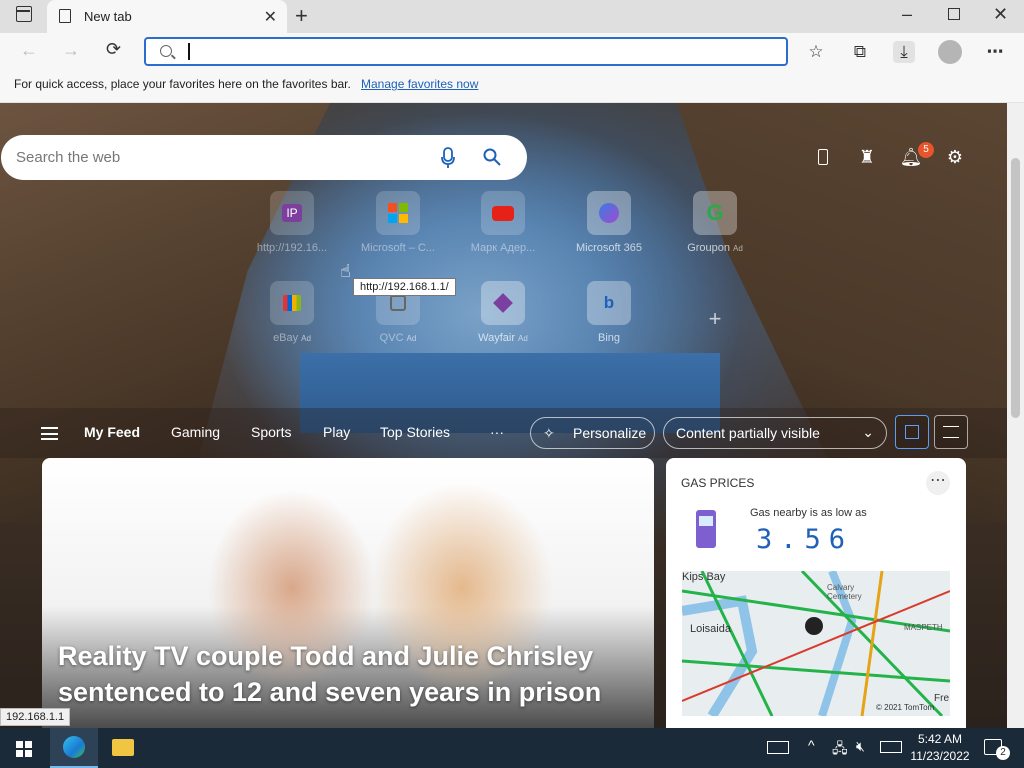  What do you see at coordinates (404, 287) in the screenshot?
I see `link-tooltip: http://192.168.1.1/` at bounding box center [404, 287].